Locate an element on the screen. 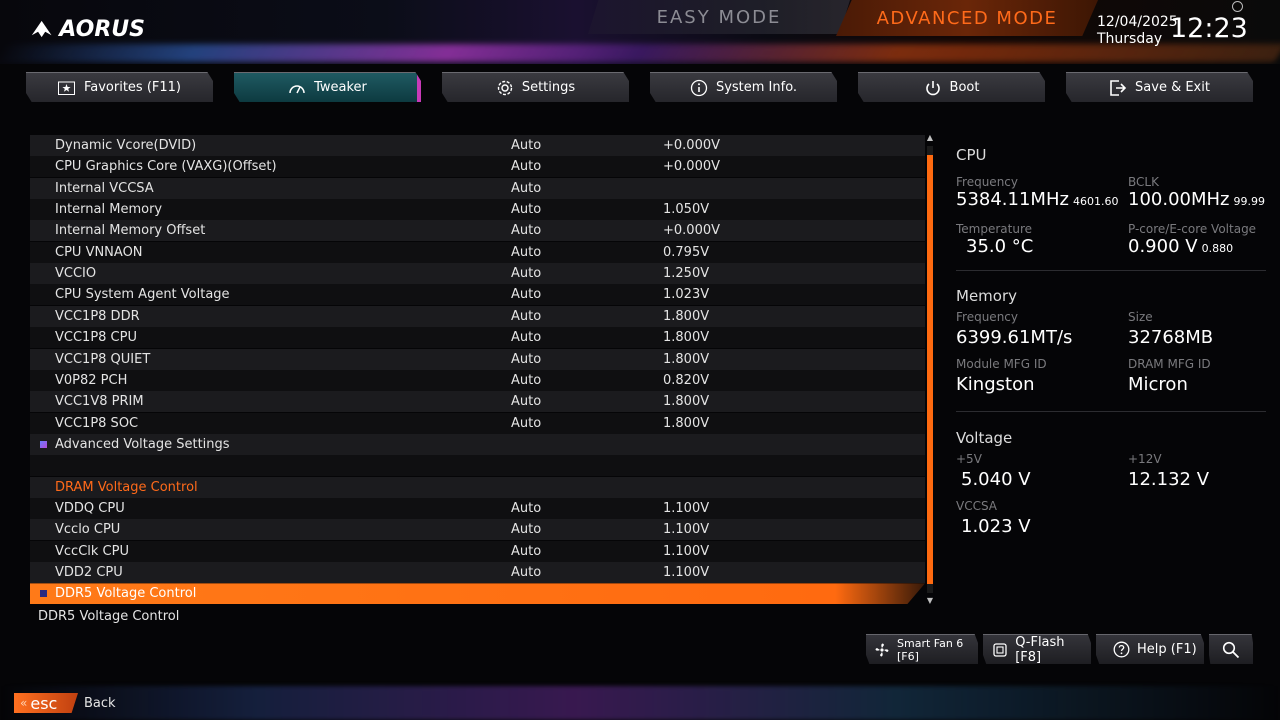 The image size is (1280, 720). core-voltage: 0.900 V is located at coordinates (1163, 246).